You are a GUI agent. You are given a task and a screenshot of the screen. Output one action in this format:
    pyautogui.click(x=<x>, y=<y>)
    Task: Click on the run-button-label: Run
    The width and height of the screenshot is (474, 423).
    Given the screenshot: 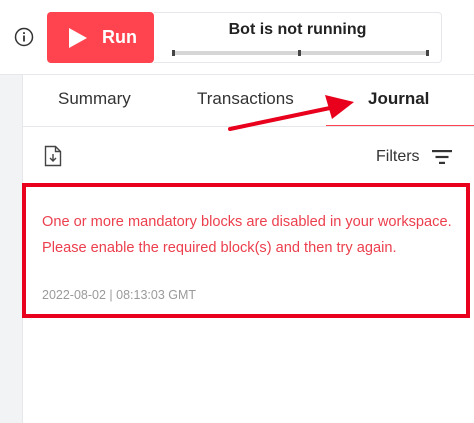 What is the action you would take?
    pyautogui.click(x=119, y=37)
    